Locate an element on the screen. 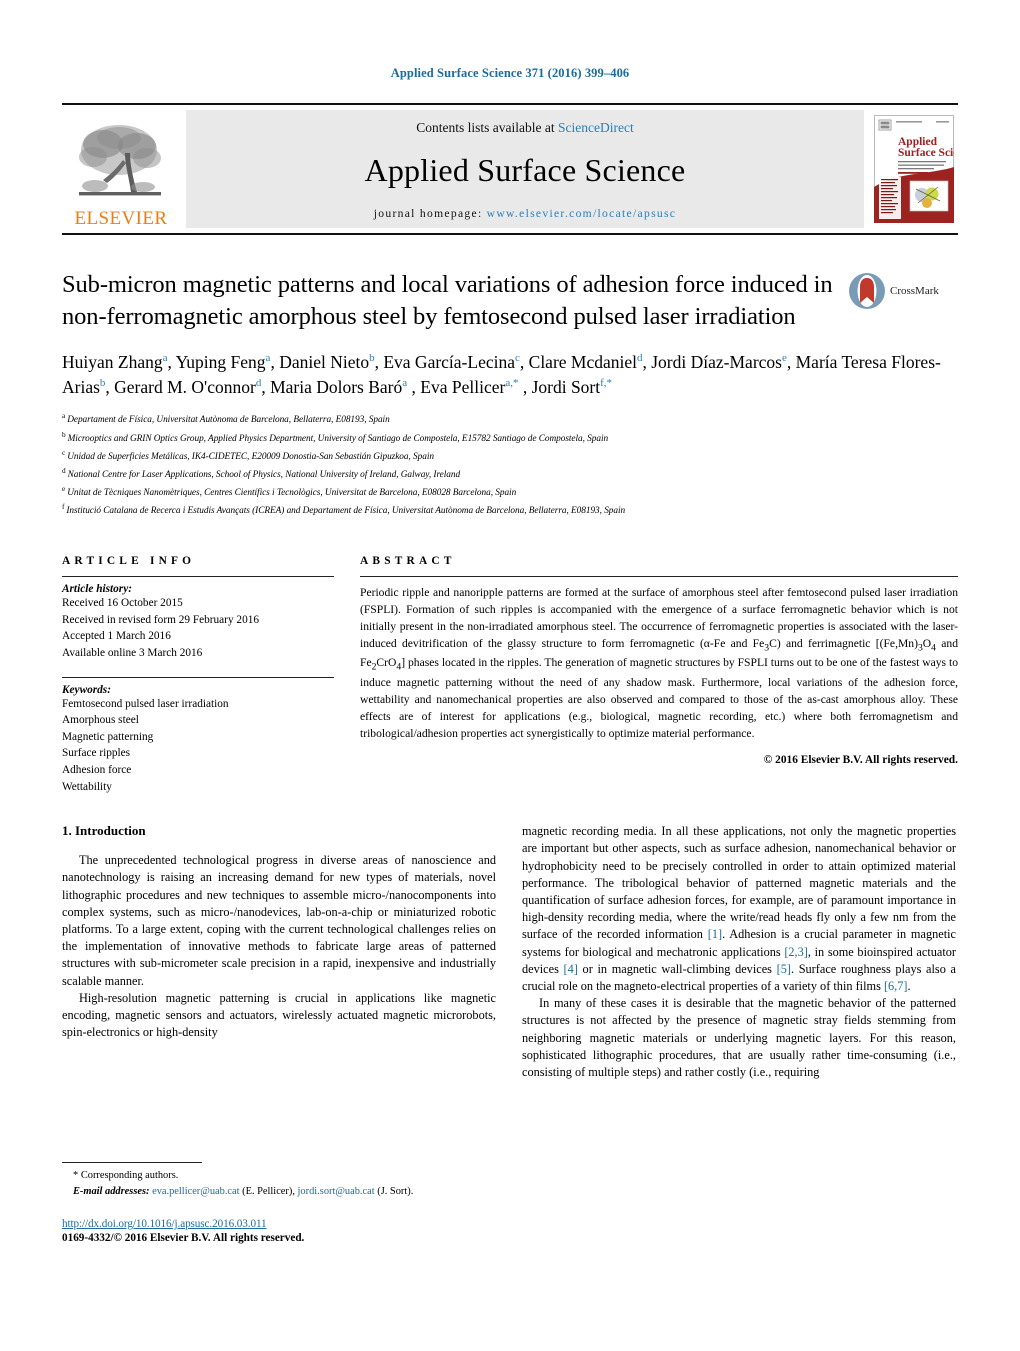  history-item: Accepted 1 March 2016 is located at coordinates (116, 636).